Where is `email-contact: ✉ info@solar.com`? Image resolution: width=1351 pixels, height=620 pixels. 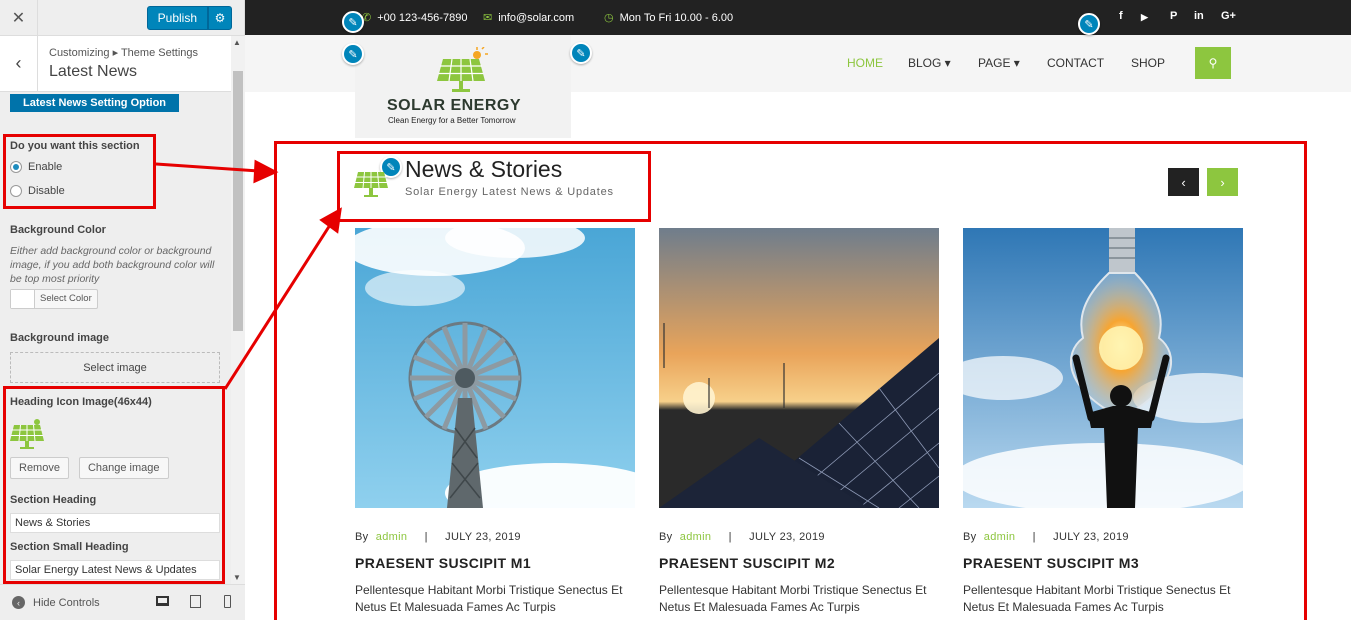 email-contact: ✉ info@solar.com is located at coordinates (529, 18).